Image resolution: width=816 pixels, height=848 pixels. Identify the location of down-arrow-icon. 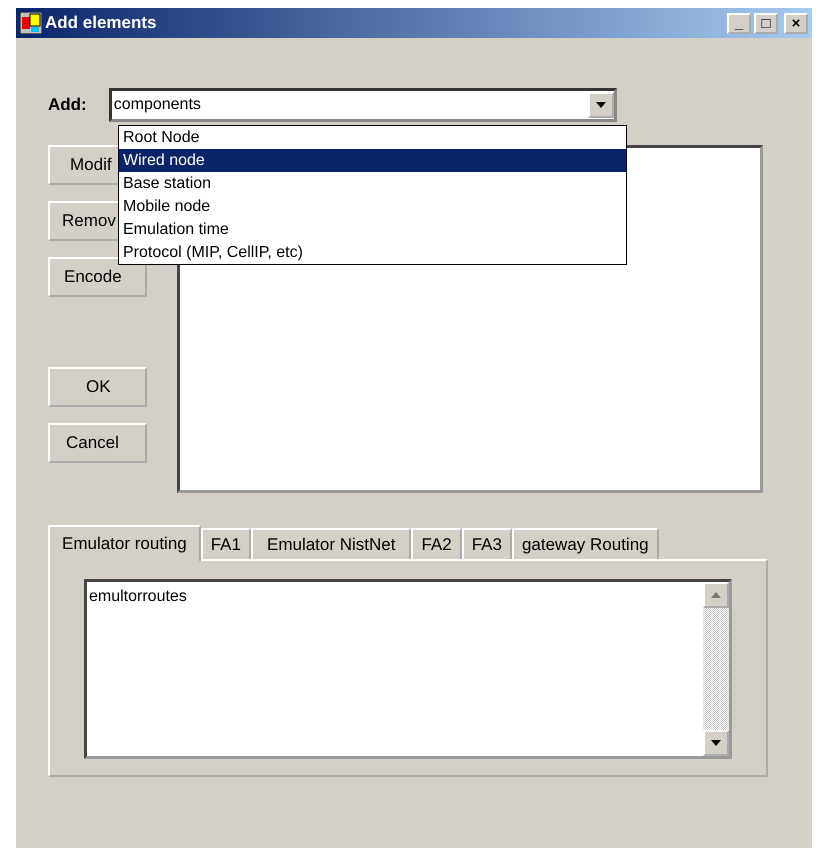
(716, 743).